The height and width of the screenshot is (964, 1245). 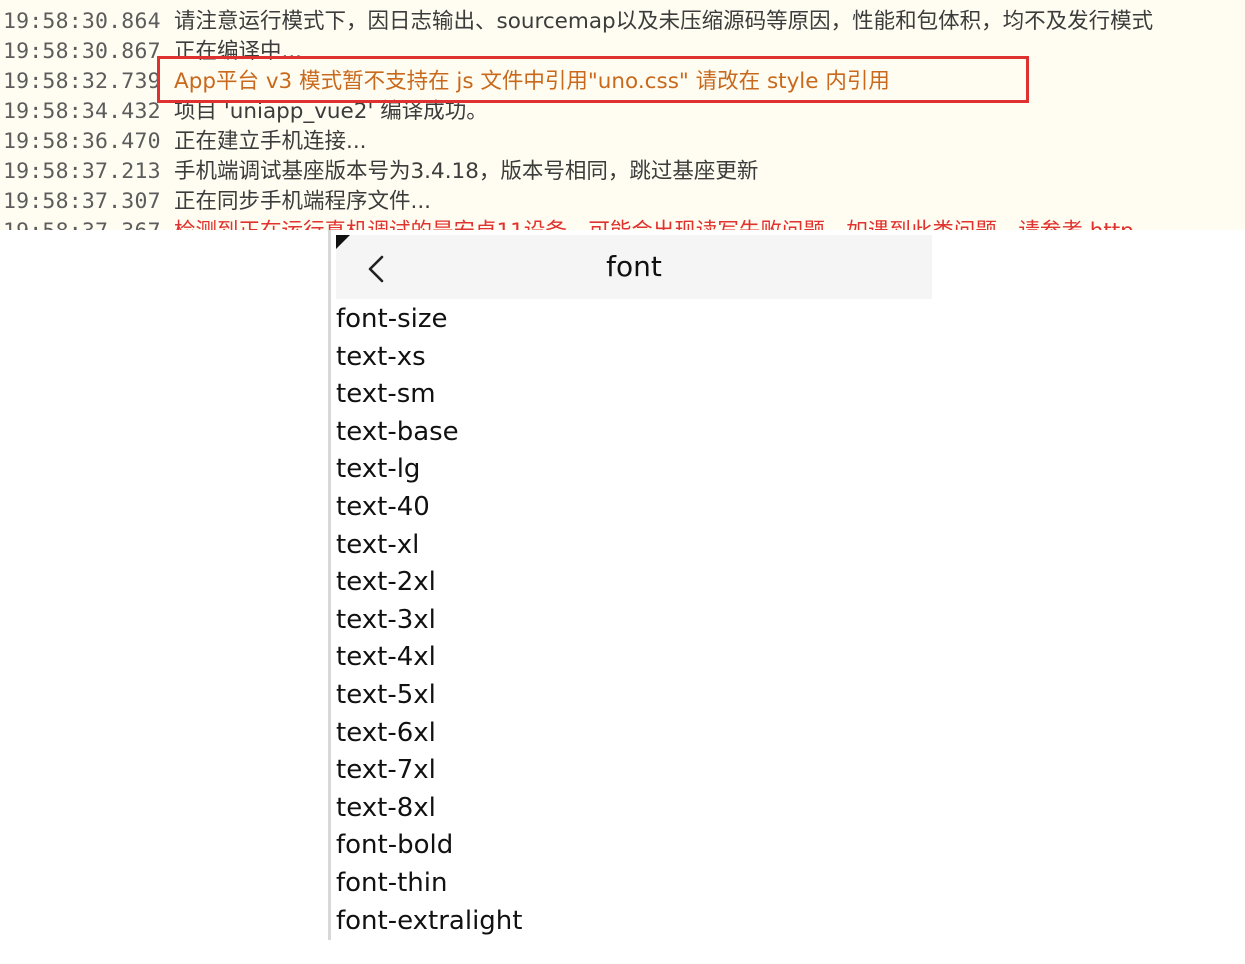 What do you see at coordinates (386, 394) in the screenshot?
I see `list-item: text-sm` at bounding box center [386, 394].